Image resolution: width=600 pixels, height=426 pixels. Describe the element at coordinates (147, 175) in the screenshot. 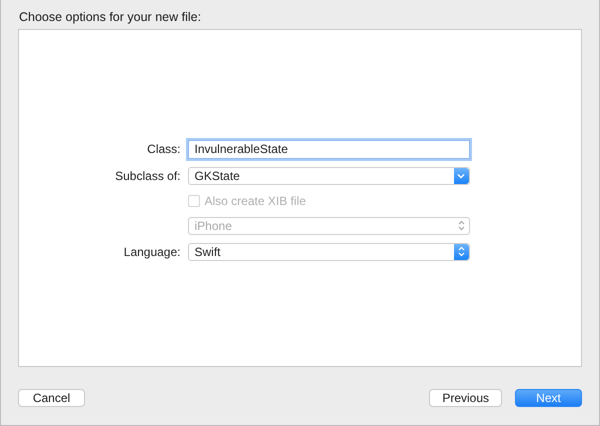

I see `field-label: Subclass of:` at that location.